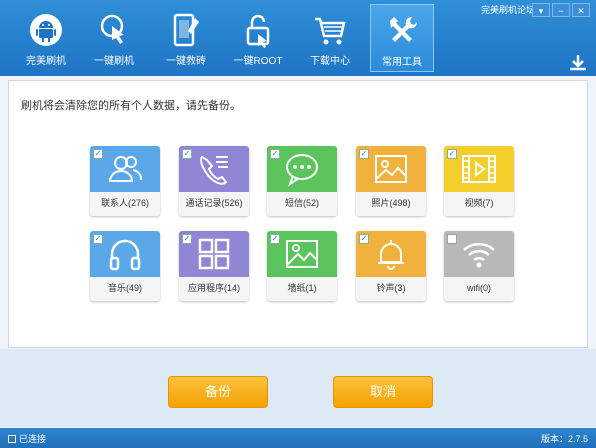  What do you see at coordinates (214, 289) in the screenshot?
I see `tile-label: 应用程序(14)` at bounding box center [214, 289].